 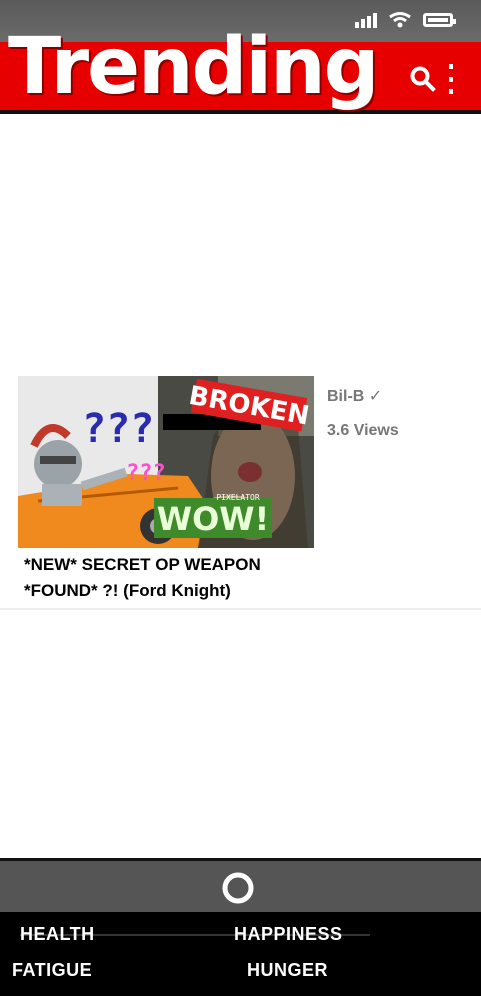 I want to click on stat-hunger: HUNGER, so click(x=288, y=970).